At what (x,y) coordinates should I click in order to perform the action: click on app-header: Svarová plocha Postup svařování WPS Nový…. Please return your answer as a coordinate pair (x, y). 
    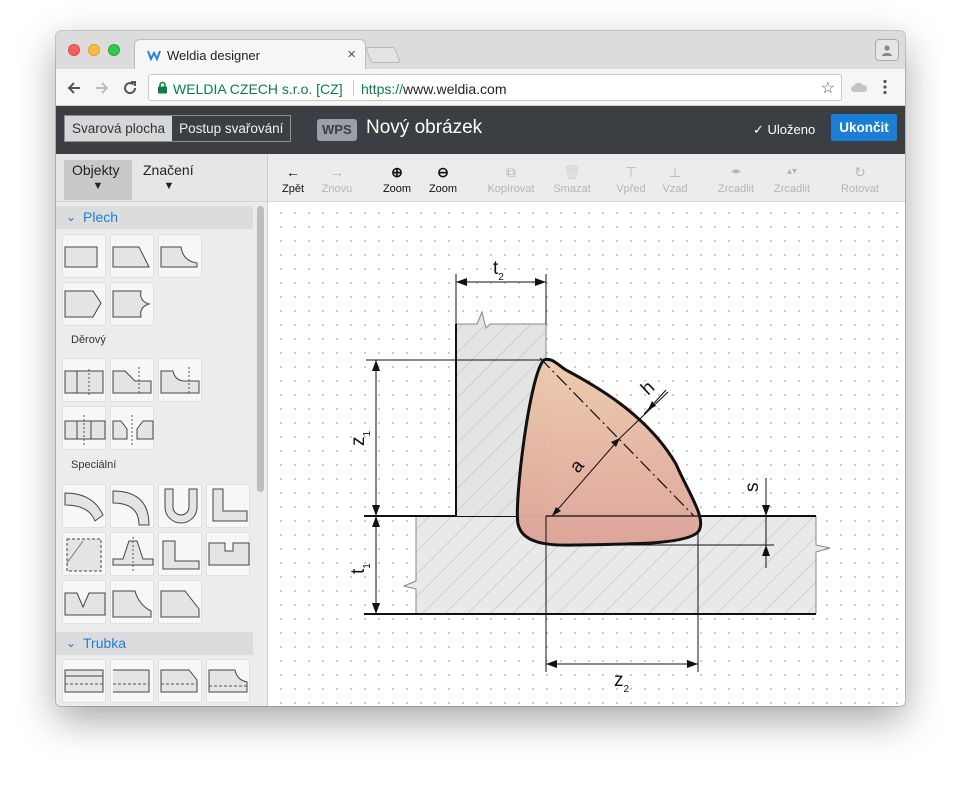
    Looking at the image, I should click on (480, 130).